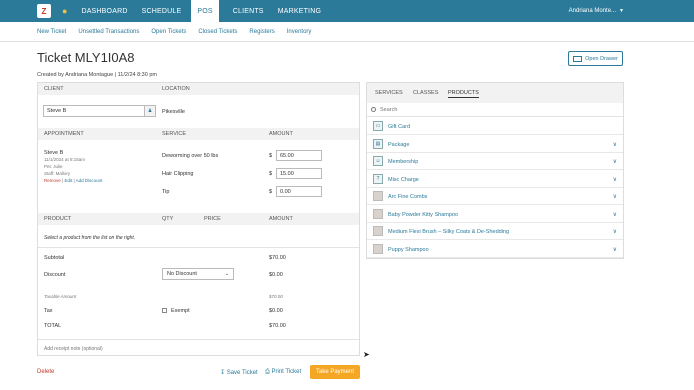  I want to click on appointment-client: Steve B, so click(54, 153).